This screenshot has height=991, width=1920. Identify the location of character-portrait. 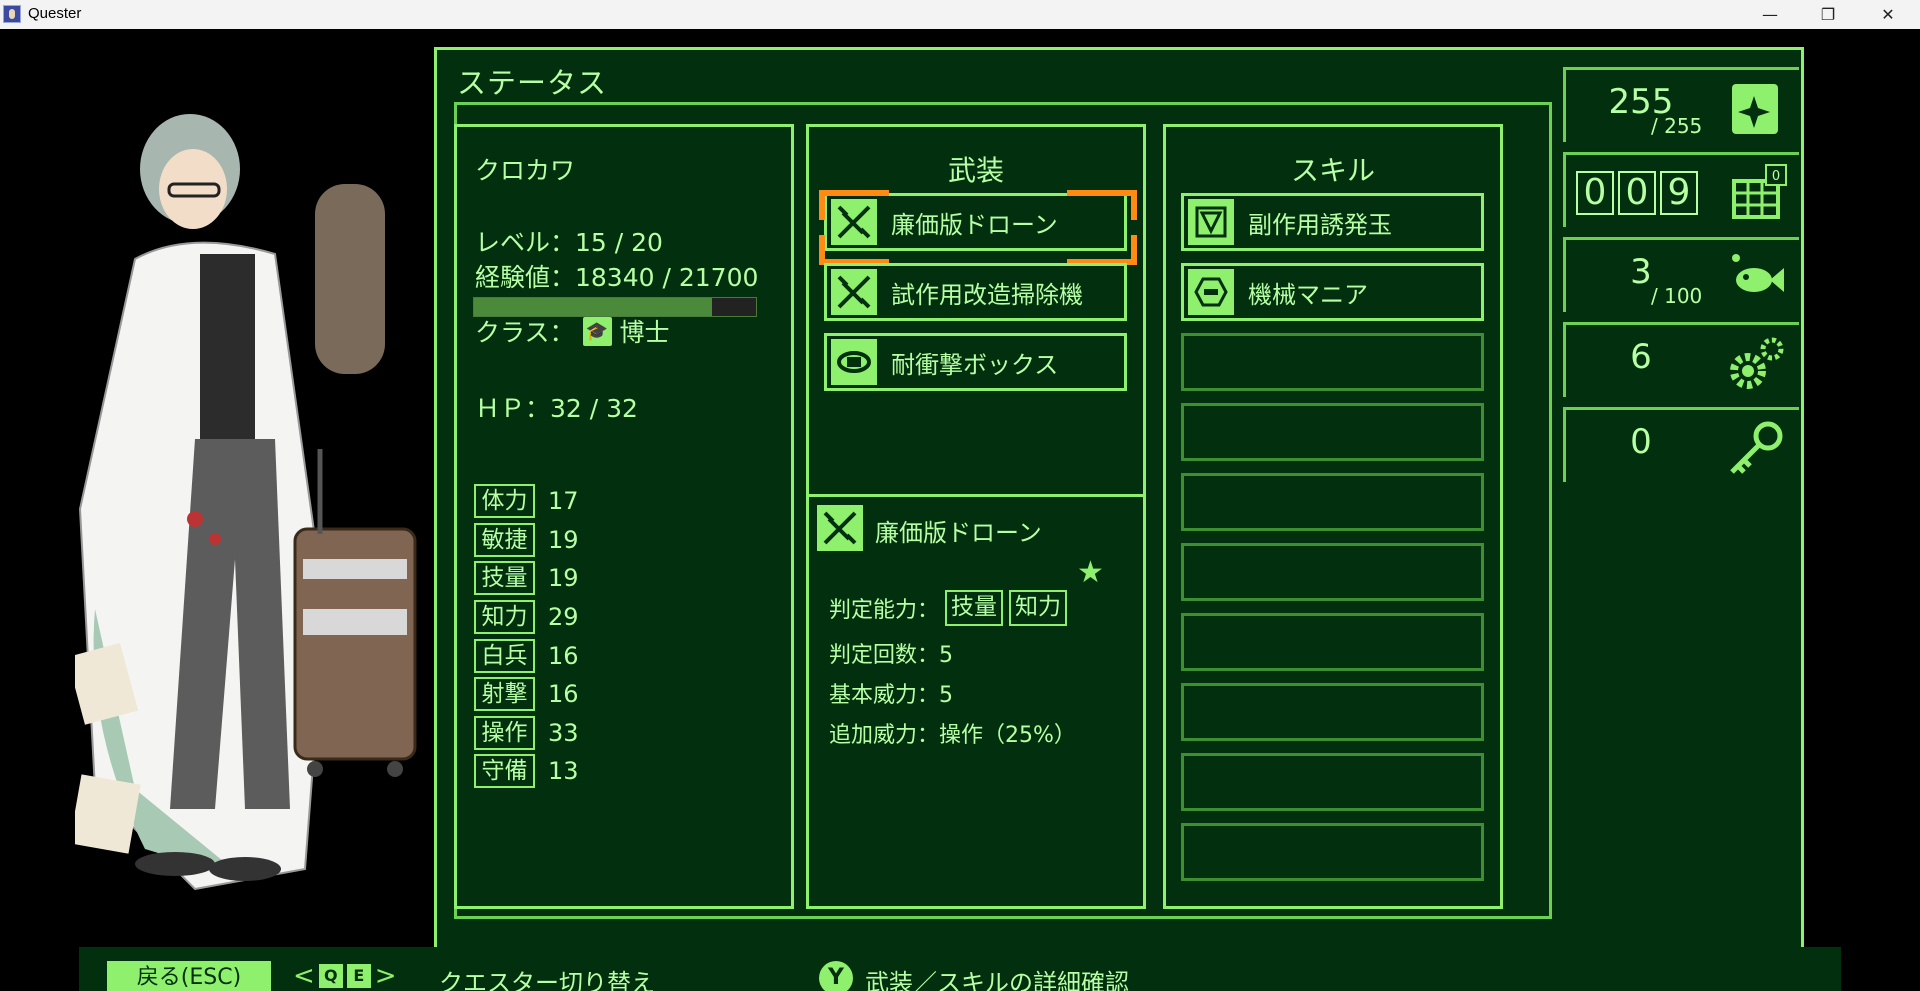
(246, 502).